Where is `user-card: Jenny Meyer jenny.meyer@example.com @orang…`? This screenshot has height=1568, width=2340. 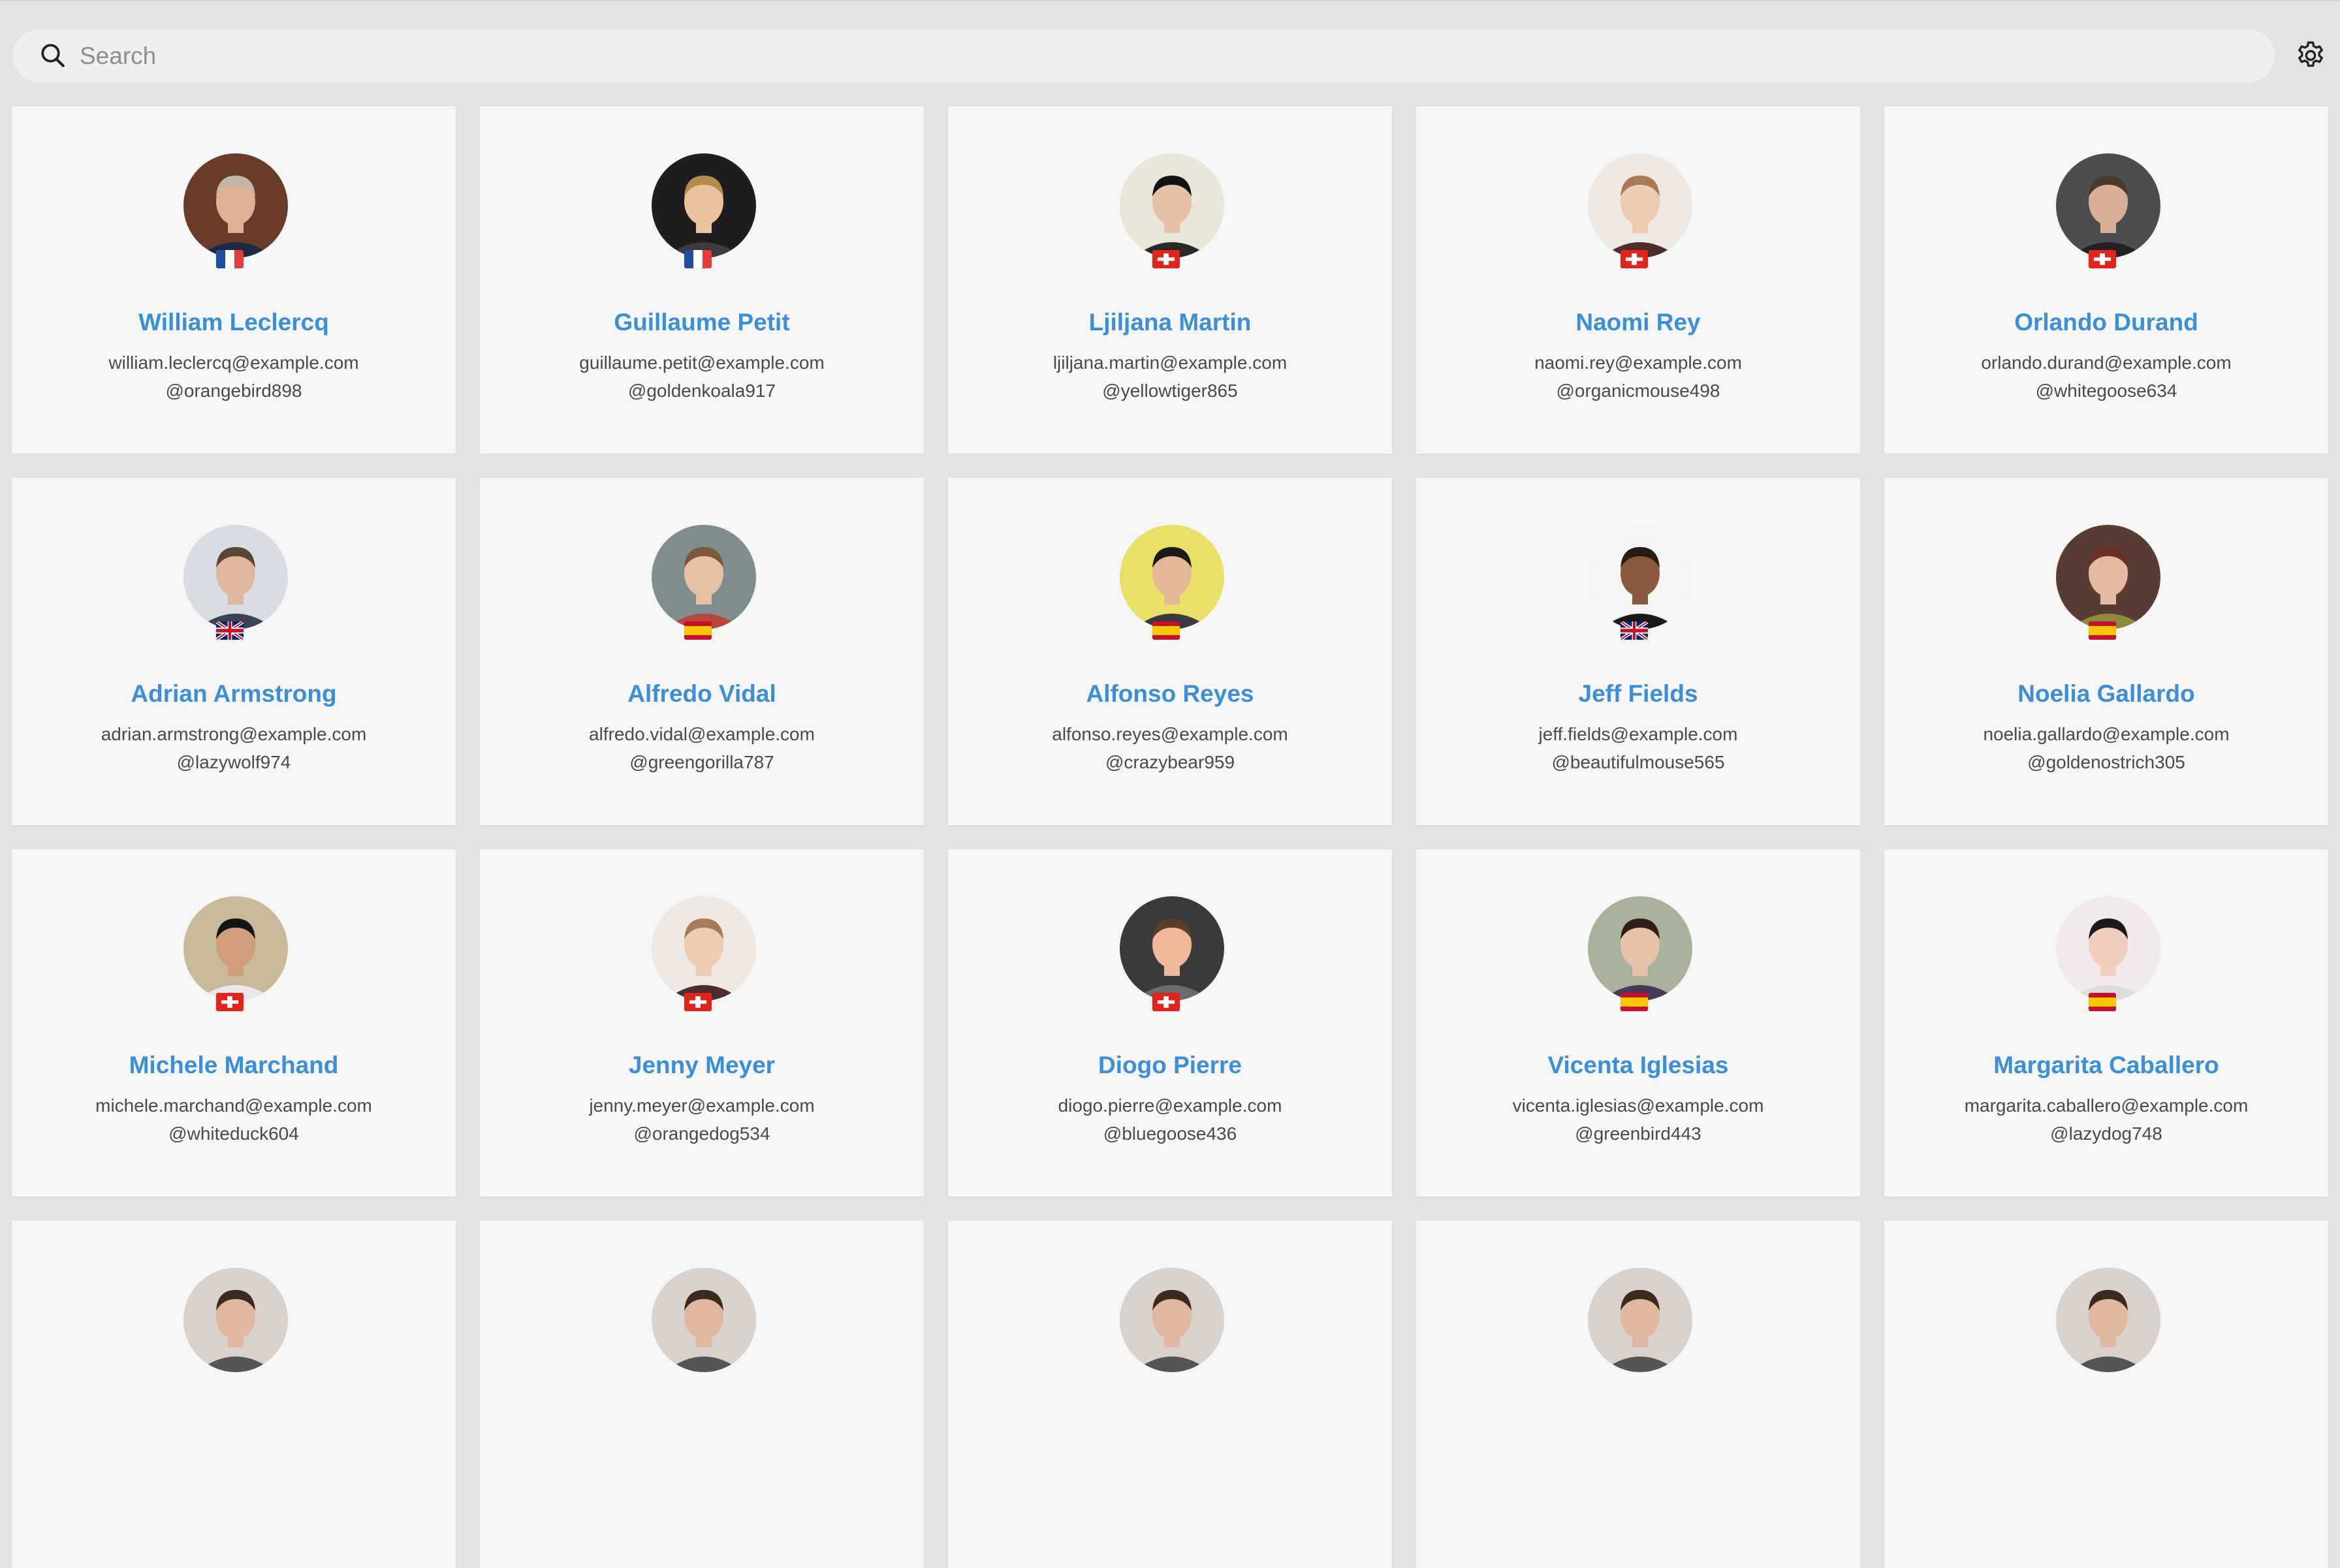 user-card: Jenny Meyer jenny.meyer@example.com @orang… is located at coordinates (702, 1023).